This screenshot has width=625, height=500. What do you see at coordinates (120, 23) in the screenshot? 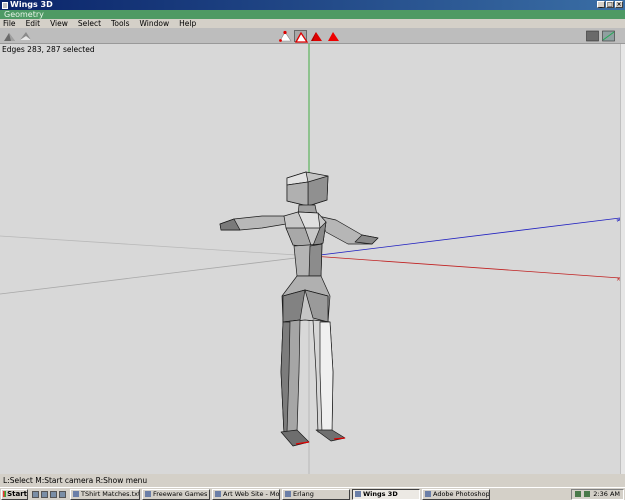
I see `menu-tools: Tools` at bounding box center [120, 23].